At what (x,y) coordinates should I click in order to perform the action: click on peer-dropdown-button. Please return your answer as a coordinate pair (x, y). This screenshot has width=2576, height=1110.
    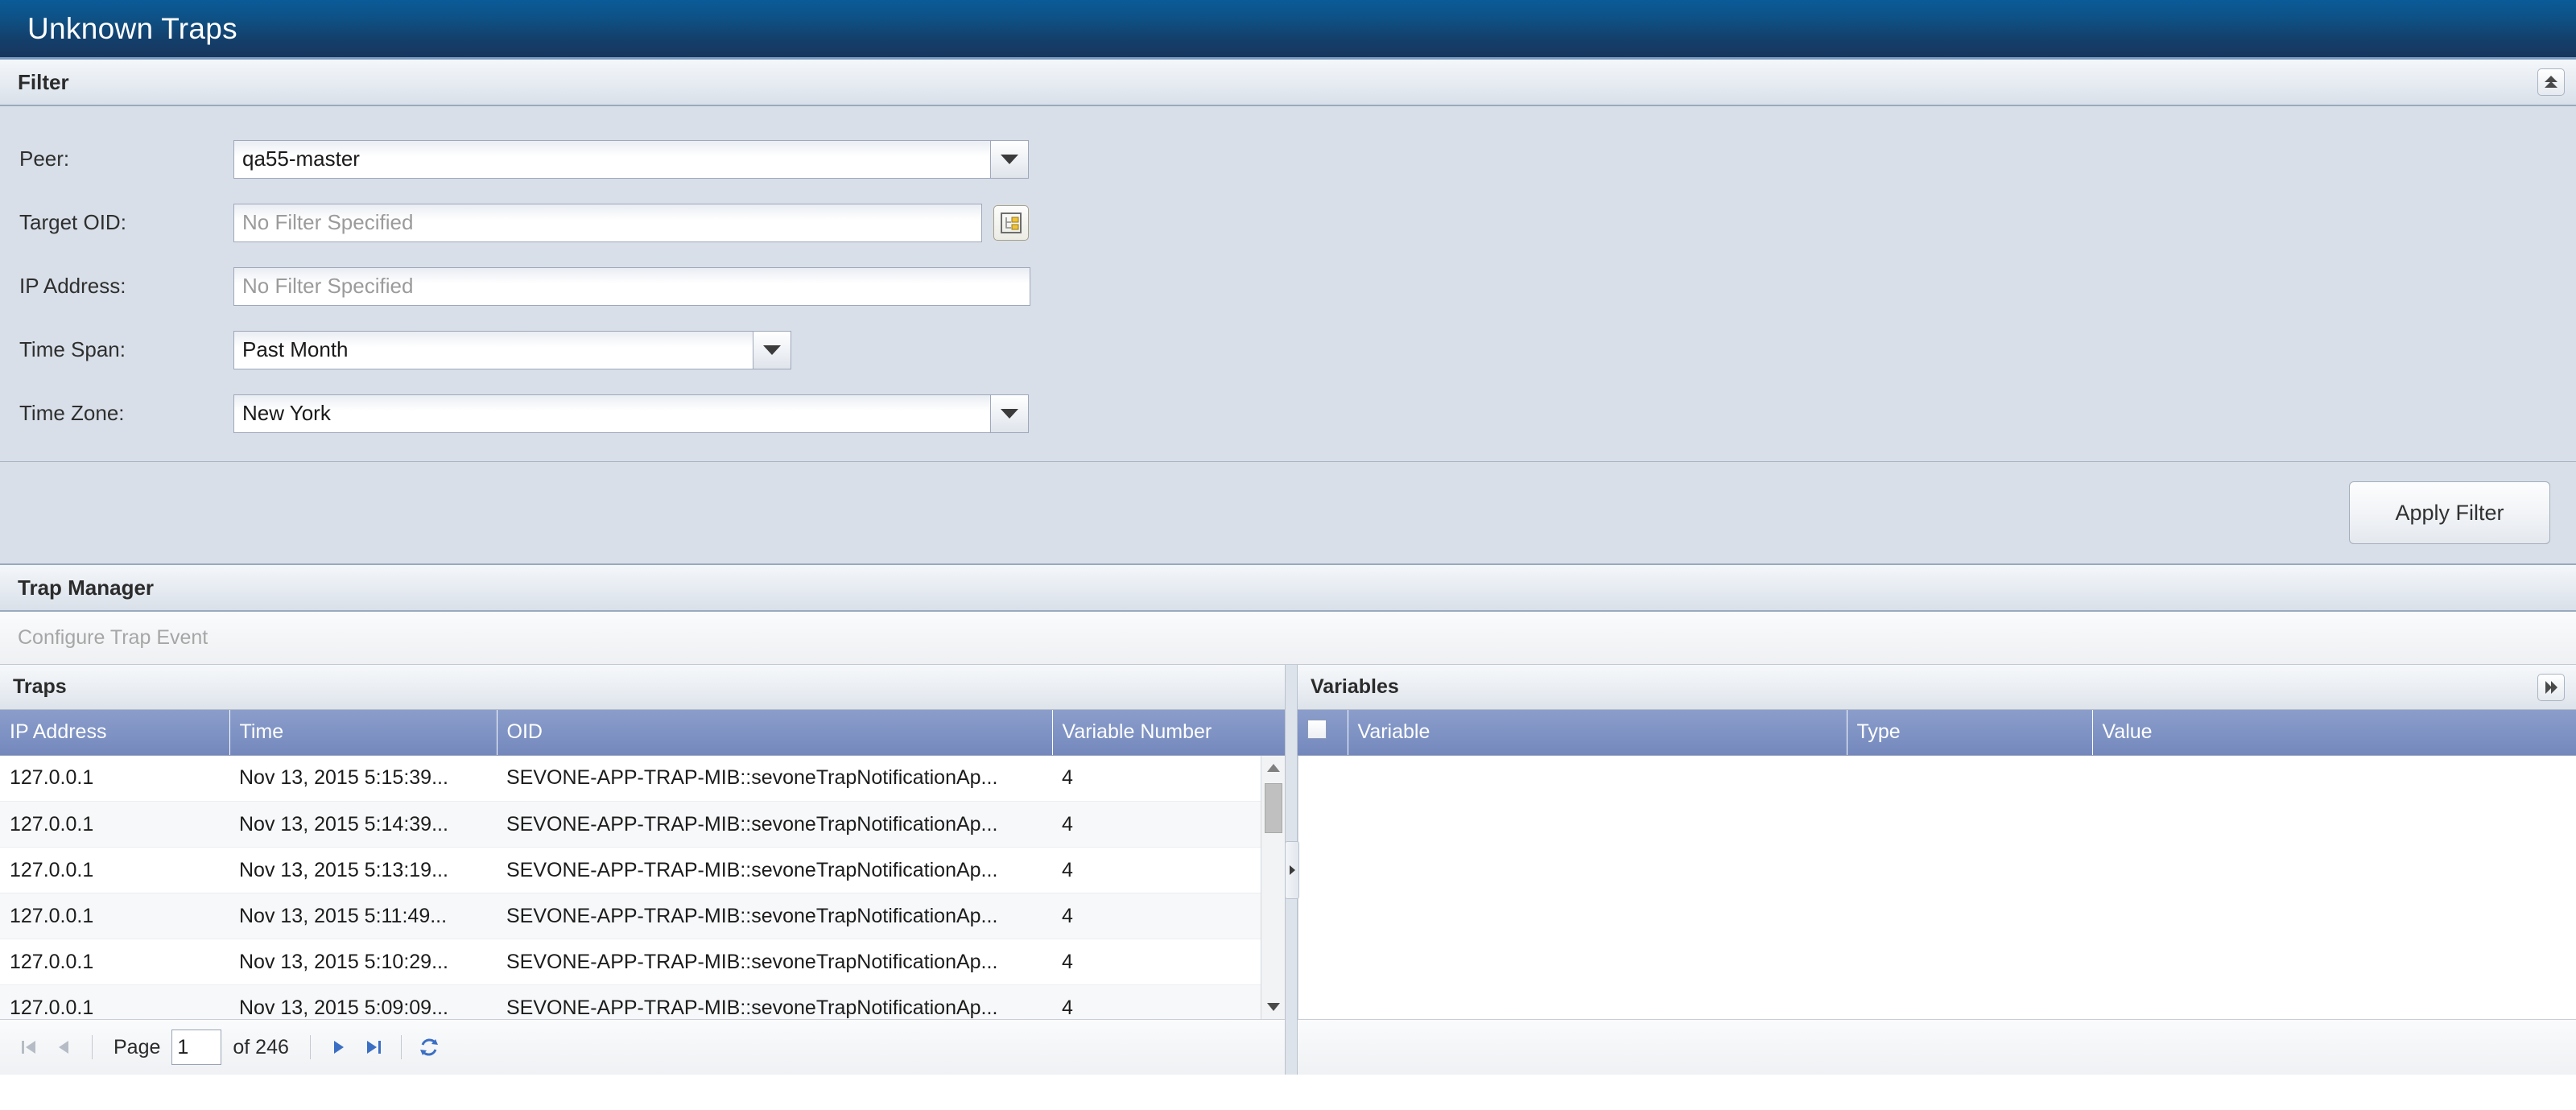
    Looking at the image, I should click on (1009, 159).